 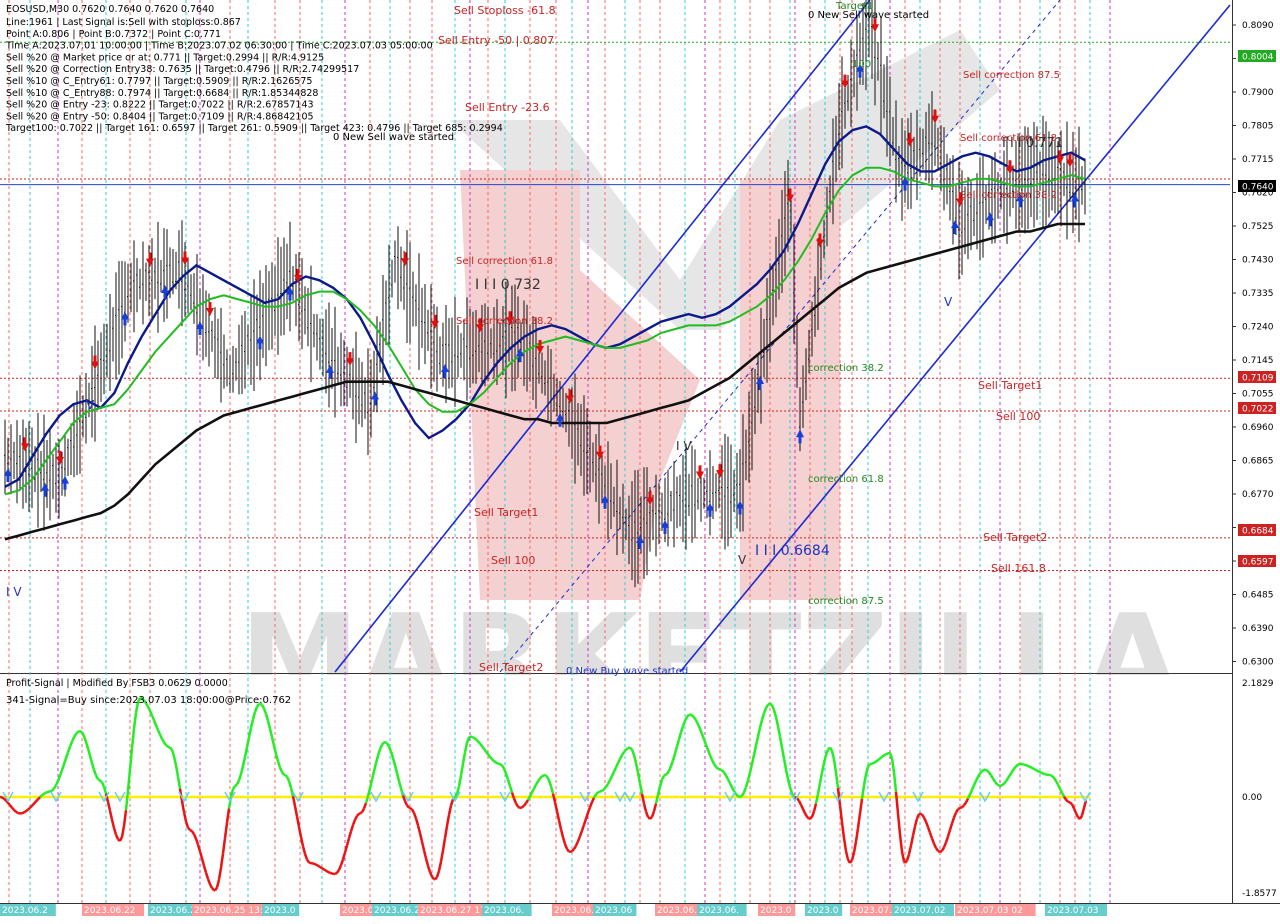 What do you see at coordinates (504, 321) in the screenshot?
I see `chart-label: Sell correction 38.2` at bounding box center [504, 321].